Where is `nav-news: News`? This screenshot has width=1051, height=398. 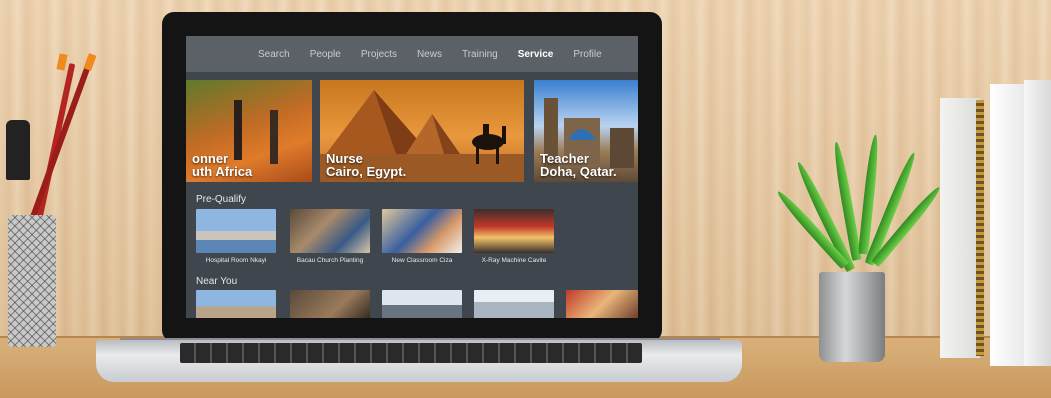
nav-news: News is located at coordinates (429, 54).